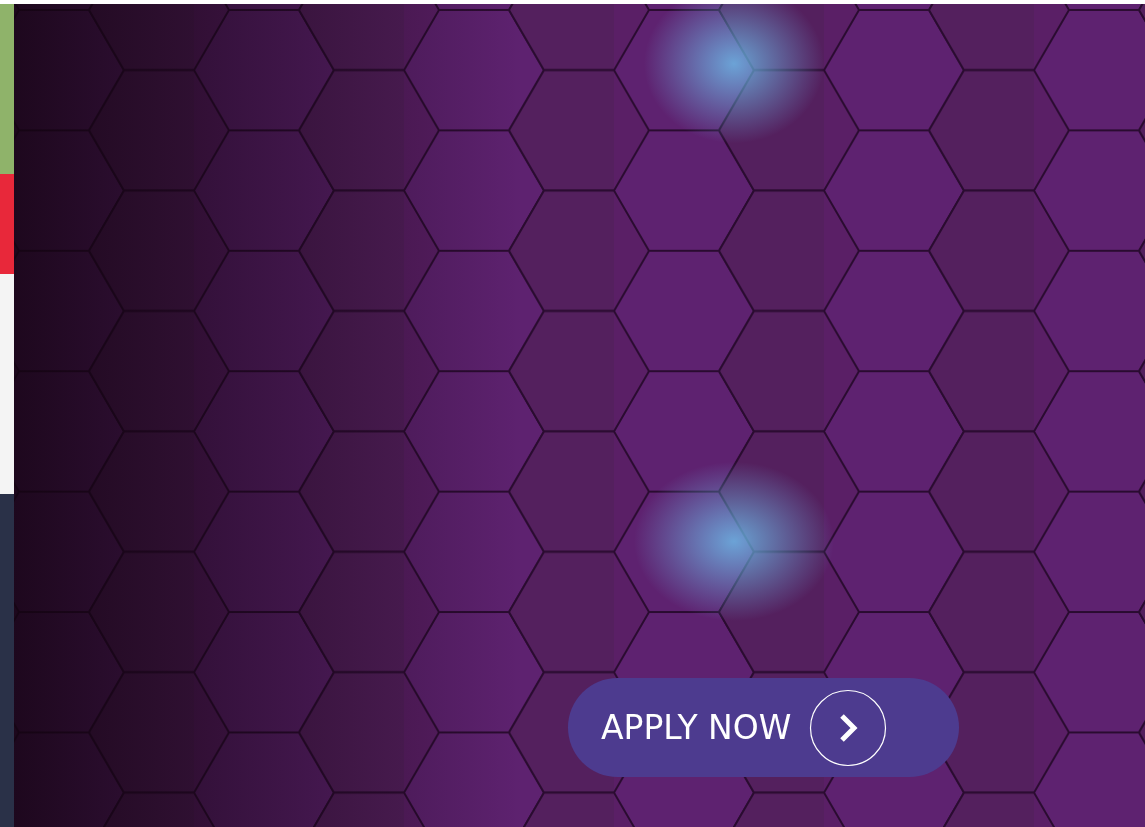  I want to click on chevron-right-icon, so click(848, 727).